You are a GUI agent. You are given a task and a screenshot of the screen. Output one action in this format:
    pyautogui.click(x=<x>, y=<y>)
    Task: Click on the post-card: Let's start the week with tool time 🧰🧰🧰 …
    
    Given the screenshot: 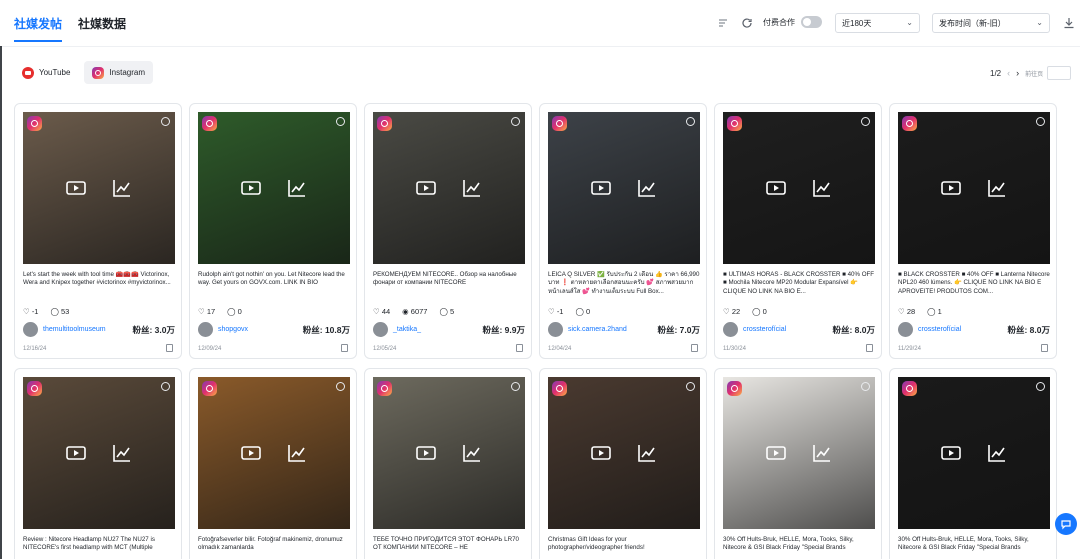 What is the action you would take?
    pyautogui.click(x=98, y=231)
    